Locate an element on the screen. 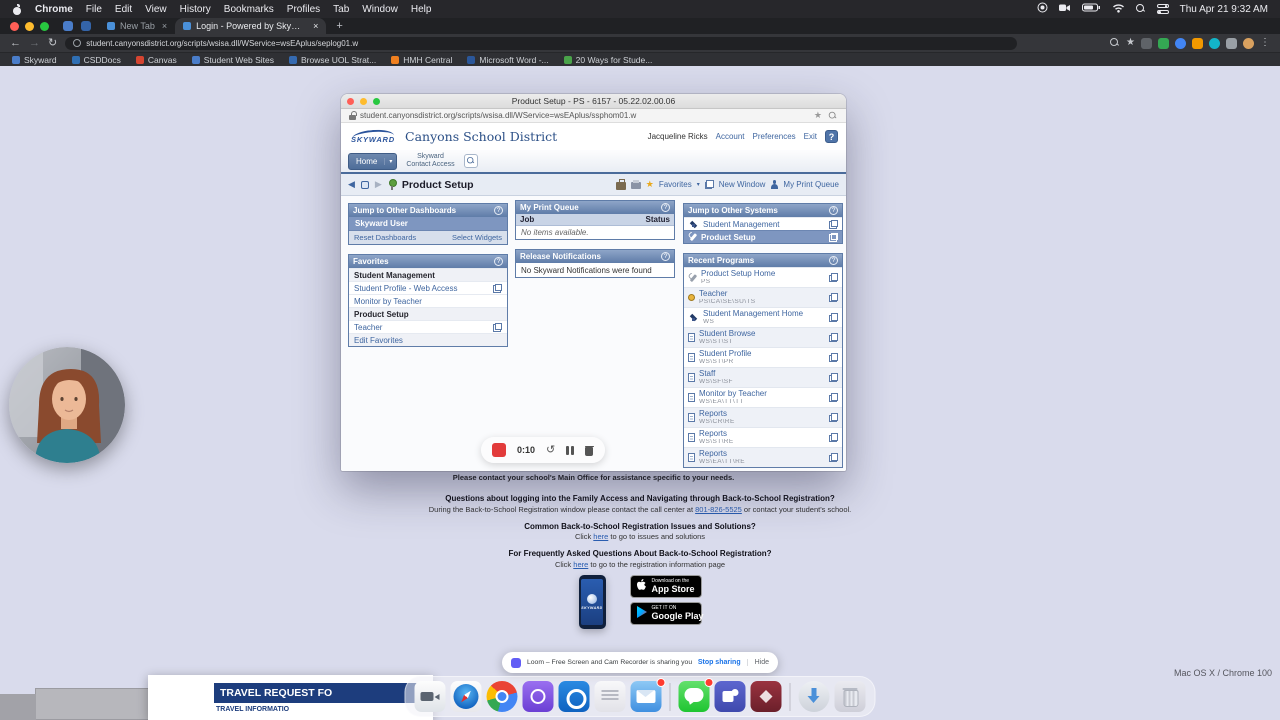 This screenshot has width=1280, height=720. zoom-window-button is located at coordinates (44, 26).